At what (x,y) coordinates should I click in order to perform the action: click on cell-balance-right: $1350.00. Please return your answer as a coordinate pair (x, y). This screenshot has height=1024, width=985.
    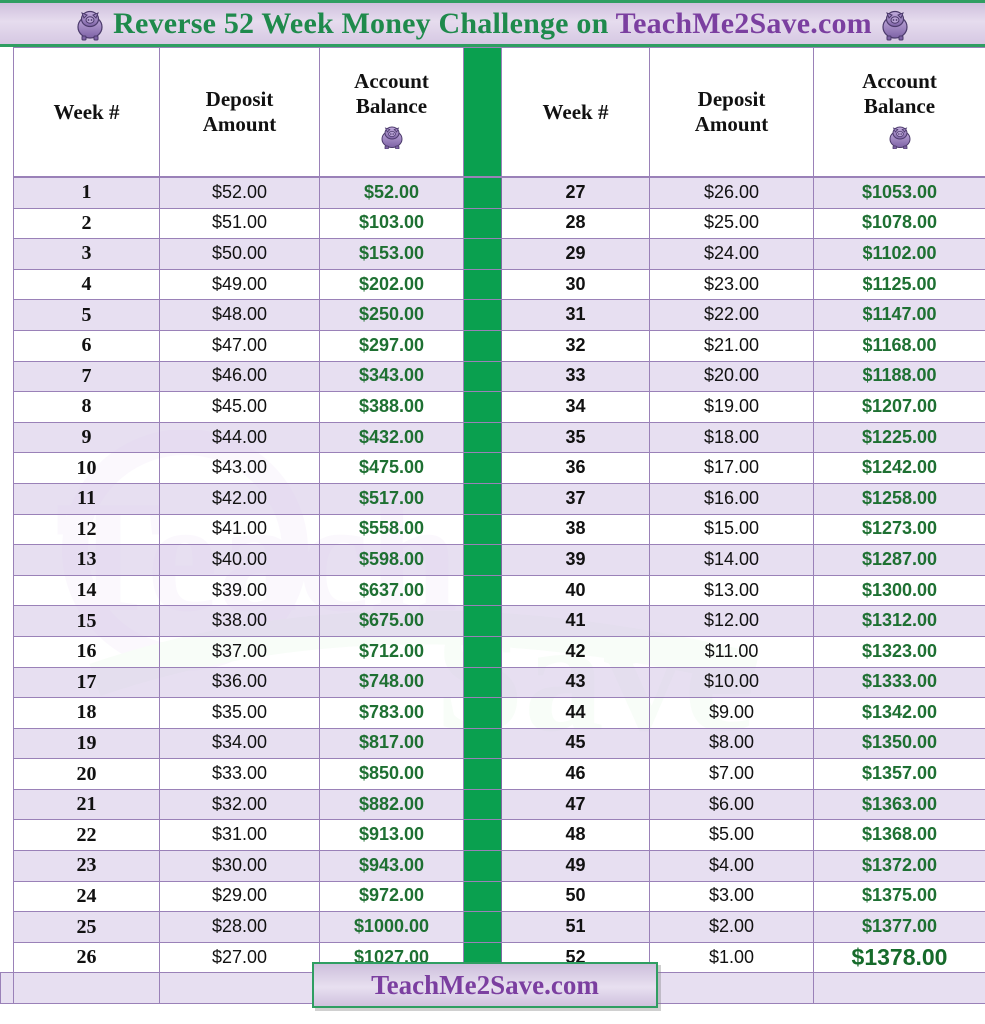
    Looking at the image, I should click on (899, 743).